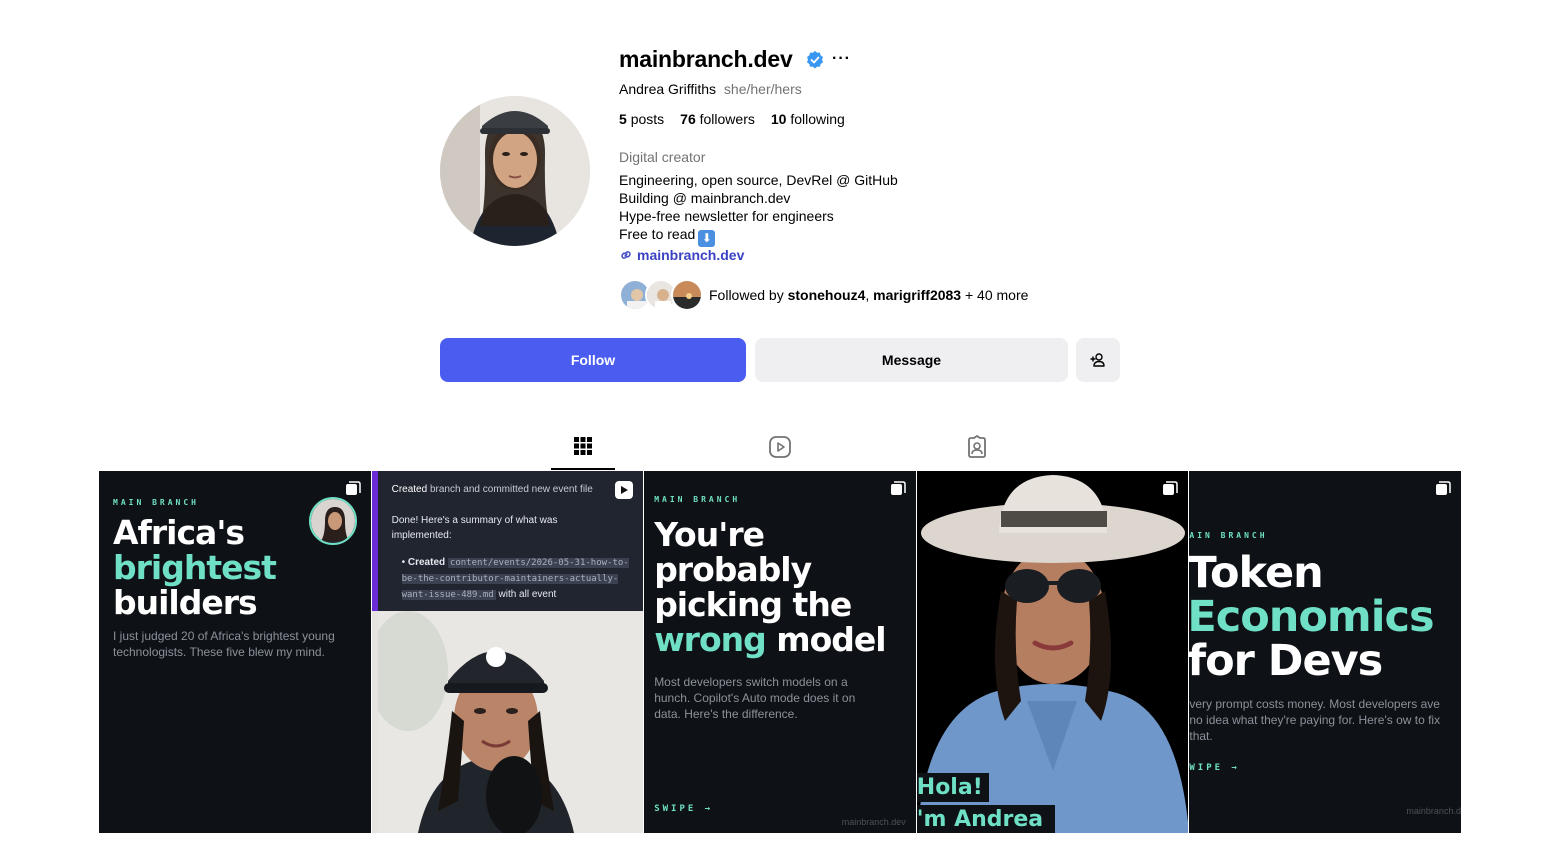  Describe the element at coordinates (583, 446) in the screenshot. I see `grid-icon` at that location.